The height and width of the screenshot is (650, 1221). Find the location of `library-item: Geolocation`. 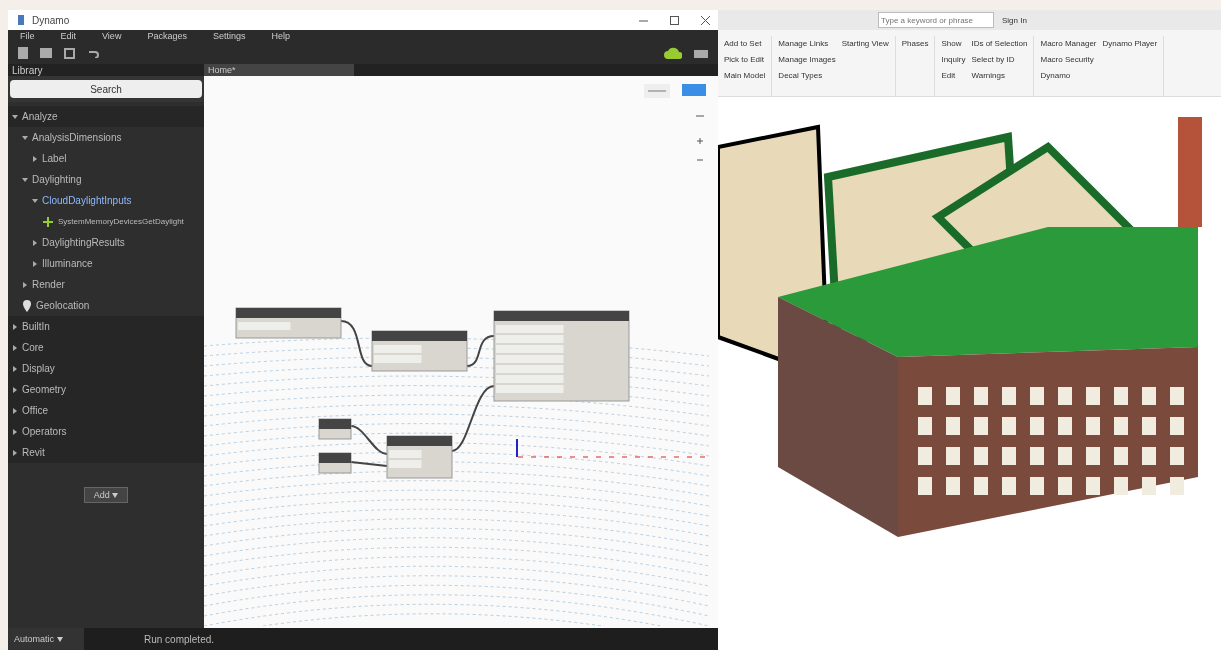

library-item: Geolocation is located at coordinates (63, 305).